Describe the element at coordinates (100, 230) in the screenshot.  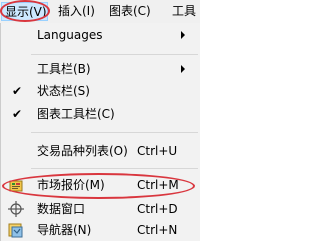
I see `menu-item-navigator: 导航器(N) Ctrl+N` at that location.